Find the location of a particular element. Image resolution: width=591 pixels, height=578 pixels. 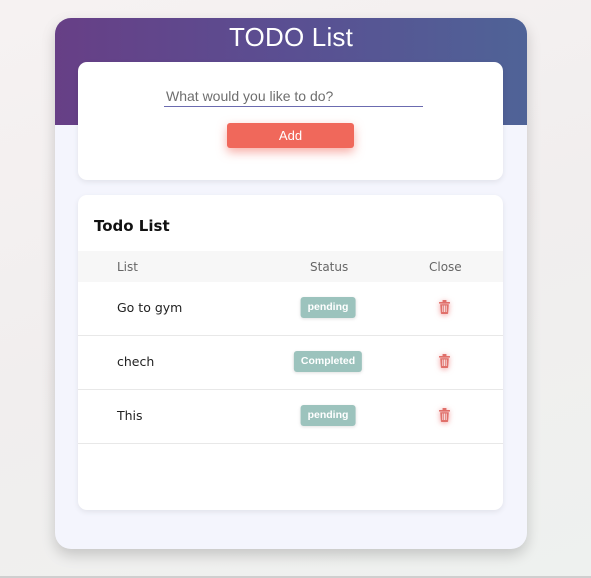

table-row: Go to gym pending is located at coordinates (290, 309).